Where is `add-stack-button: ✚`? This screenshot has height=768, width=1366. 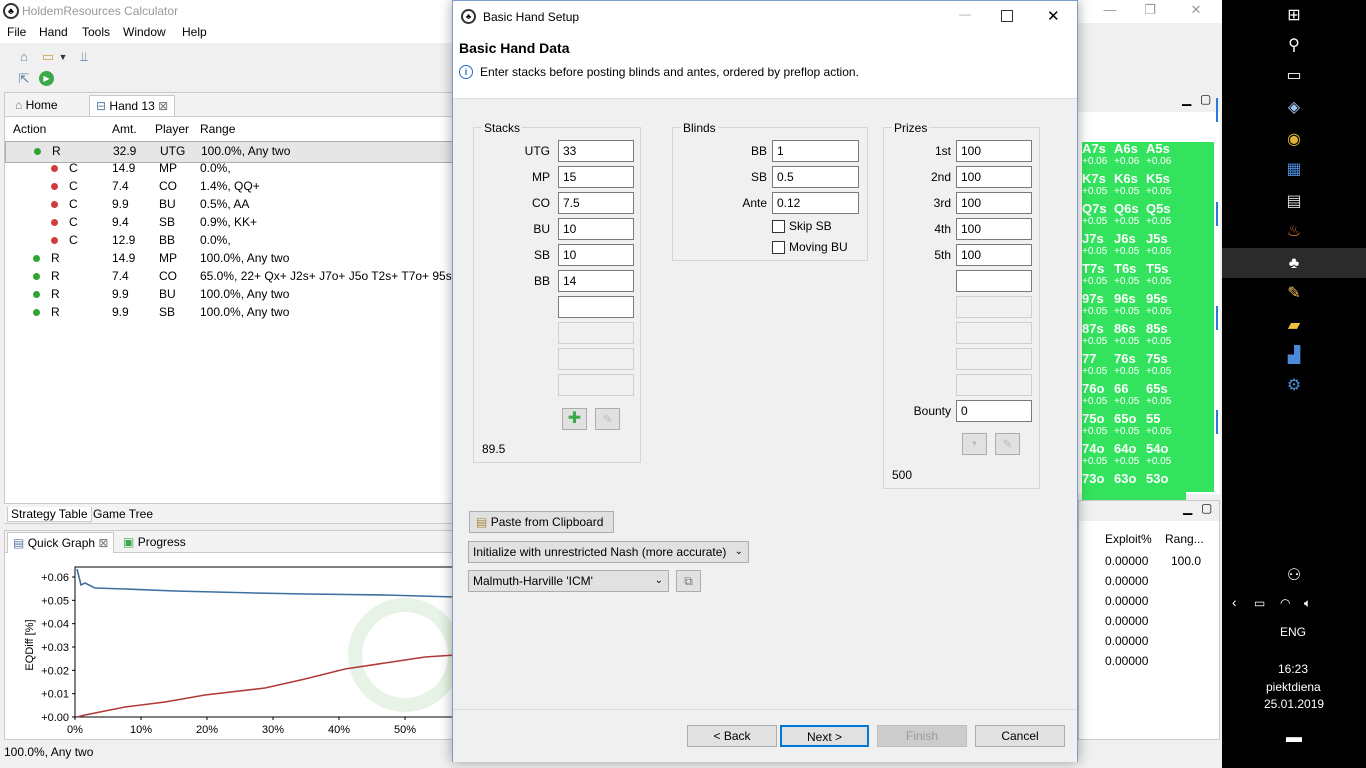
add-stack-button: ✚ is located at coordinates (574, 419).